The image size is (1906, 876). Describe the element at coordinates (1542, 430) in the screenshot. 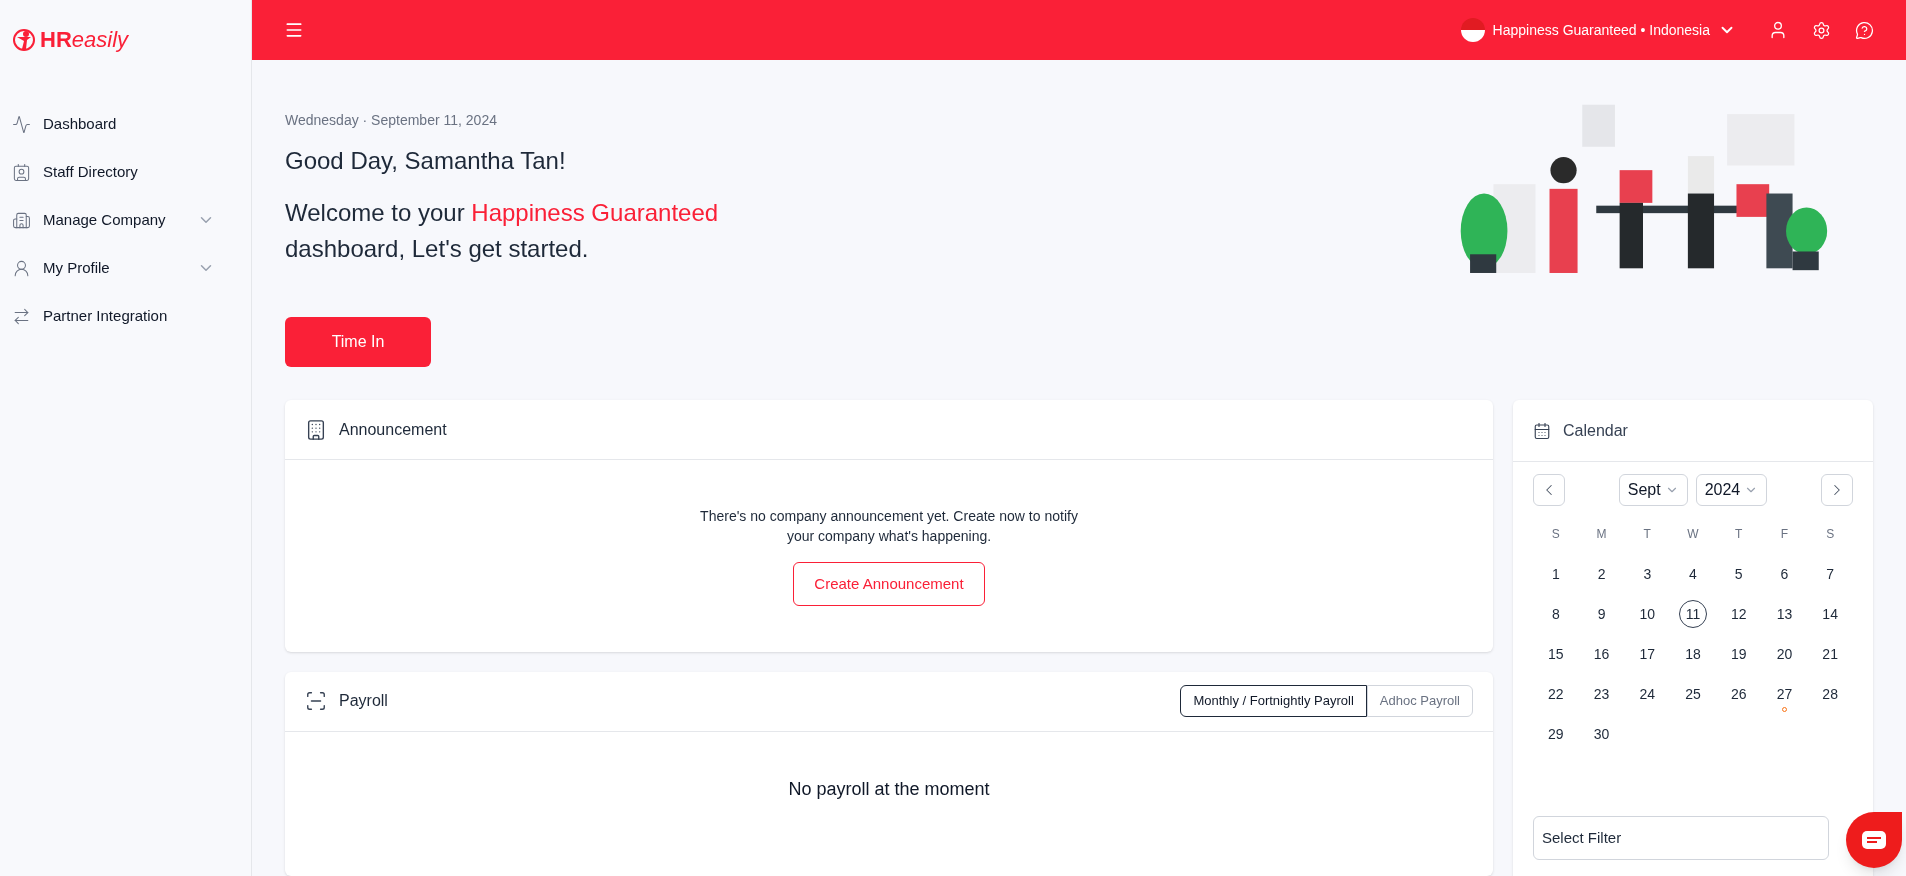

I see `calendar-icon` at that location.